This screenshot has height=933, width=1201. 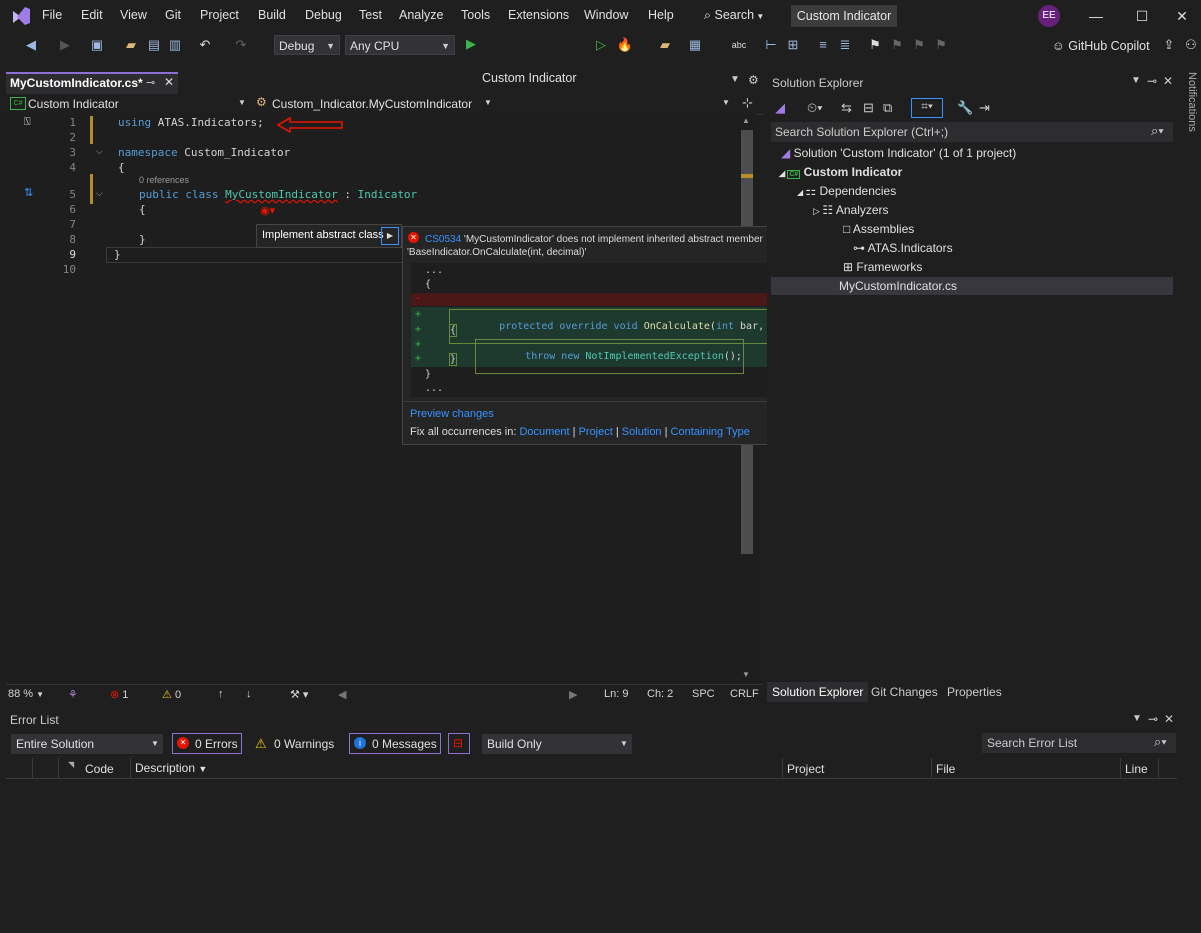 What do you see at coordinates (875, 45) in the screenshot?
I see `bookmark-icon: ⚑` at bounding box center [875, 45].